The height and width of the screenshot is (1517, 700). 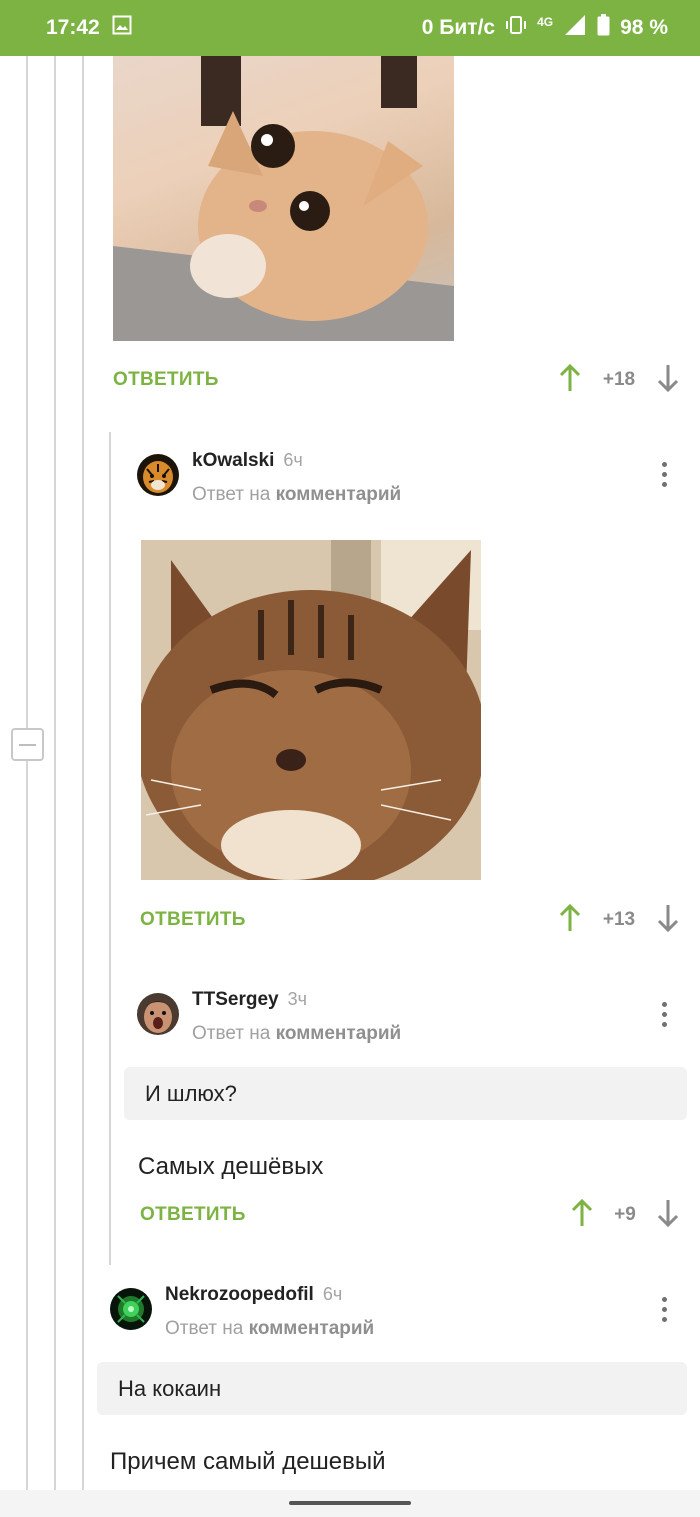 What do you see at coordinates (122, 28) in the screenshot?
I see `gallery-notification-icon` at bounding box center [122, 28].